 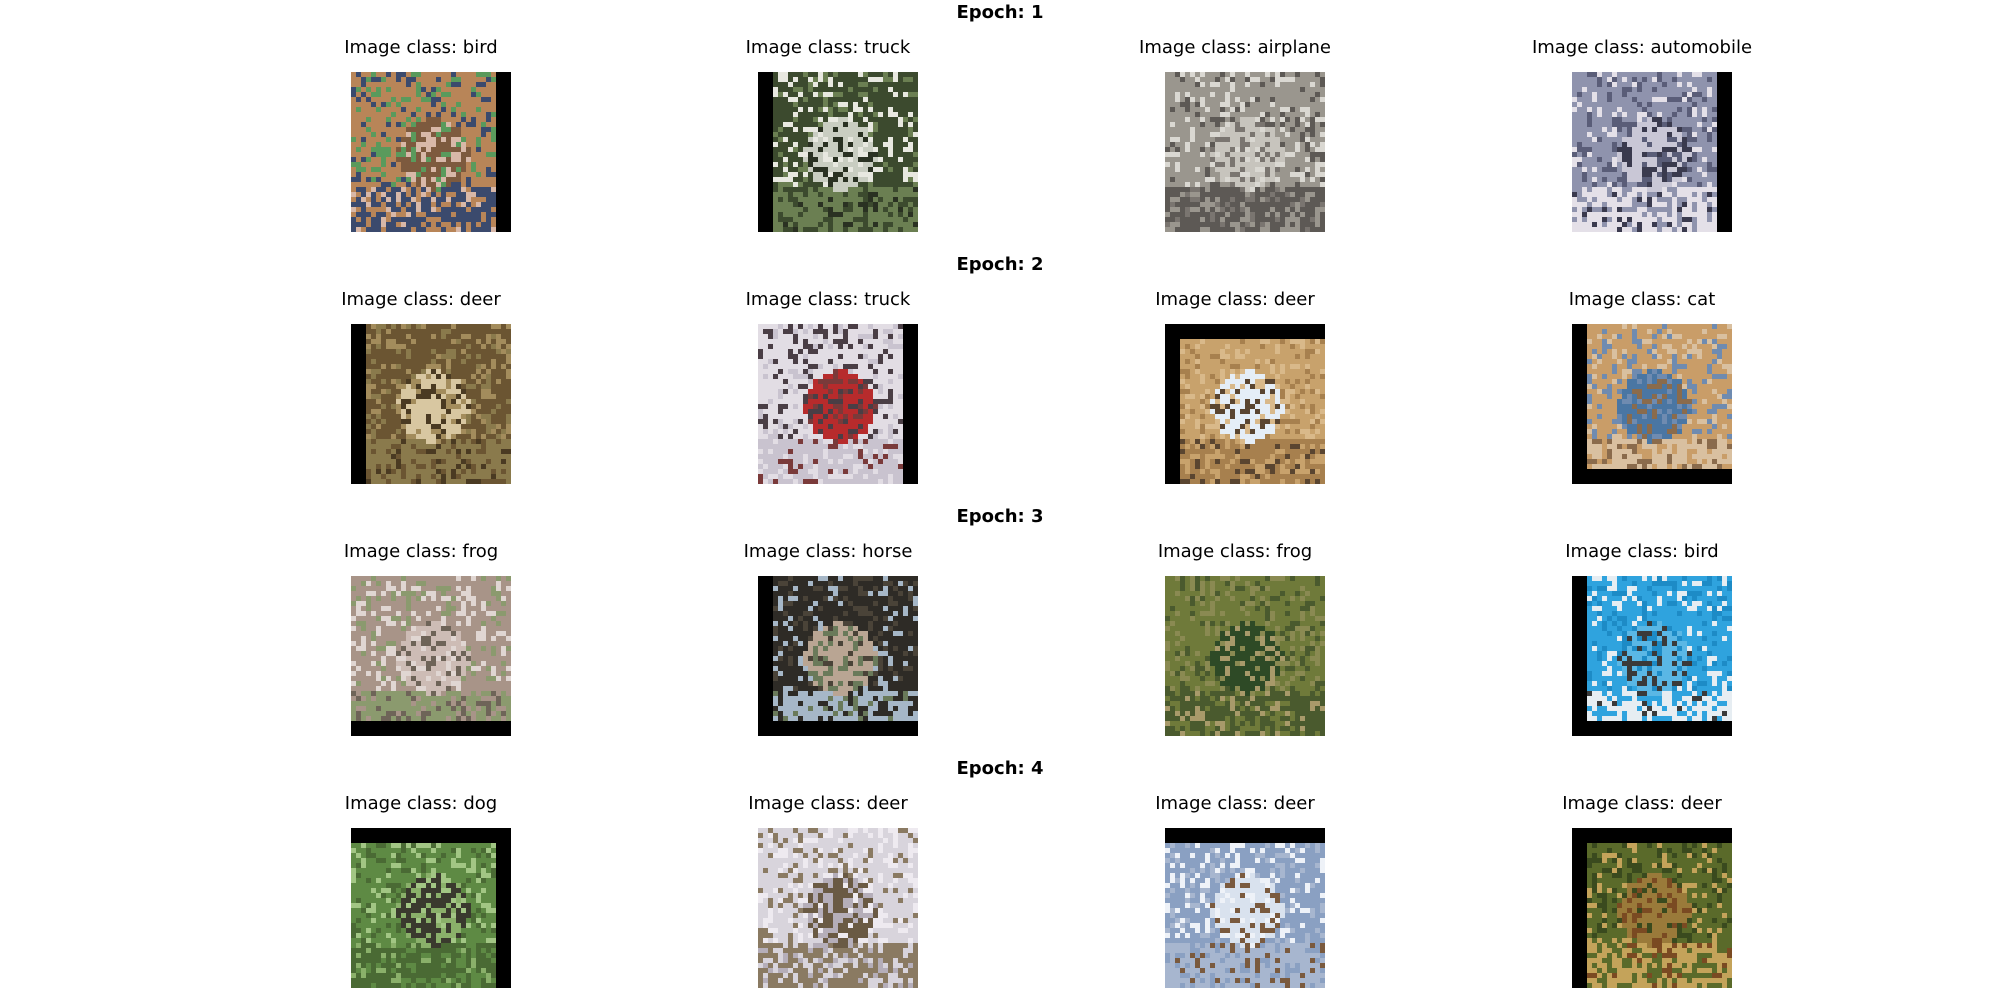 I want to click on image-panel: Image class: dog, so click(x=421, y=890).